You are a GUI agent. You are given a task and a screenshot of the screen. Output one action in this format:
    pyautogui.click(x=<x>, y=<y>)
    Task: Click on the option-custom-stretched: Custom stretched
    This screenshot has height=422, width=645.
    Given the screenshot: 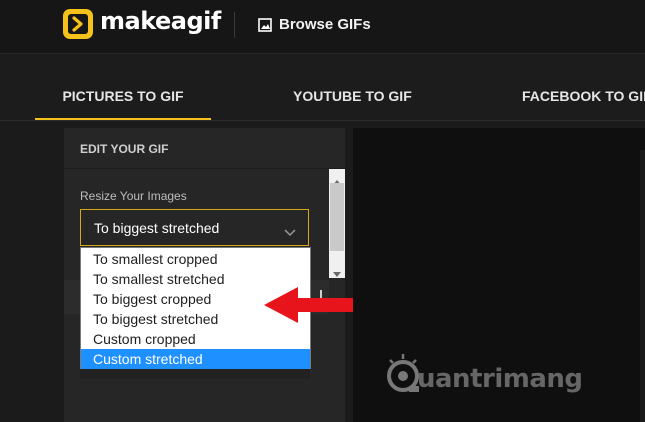 What is the action you would take?
    pyautogui.click(x=195, y=359)
    